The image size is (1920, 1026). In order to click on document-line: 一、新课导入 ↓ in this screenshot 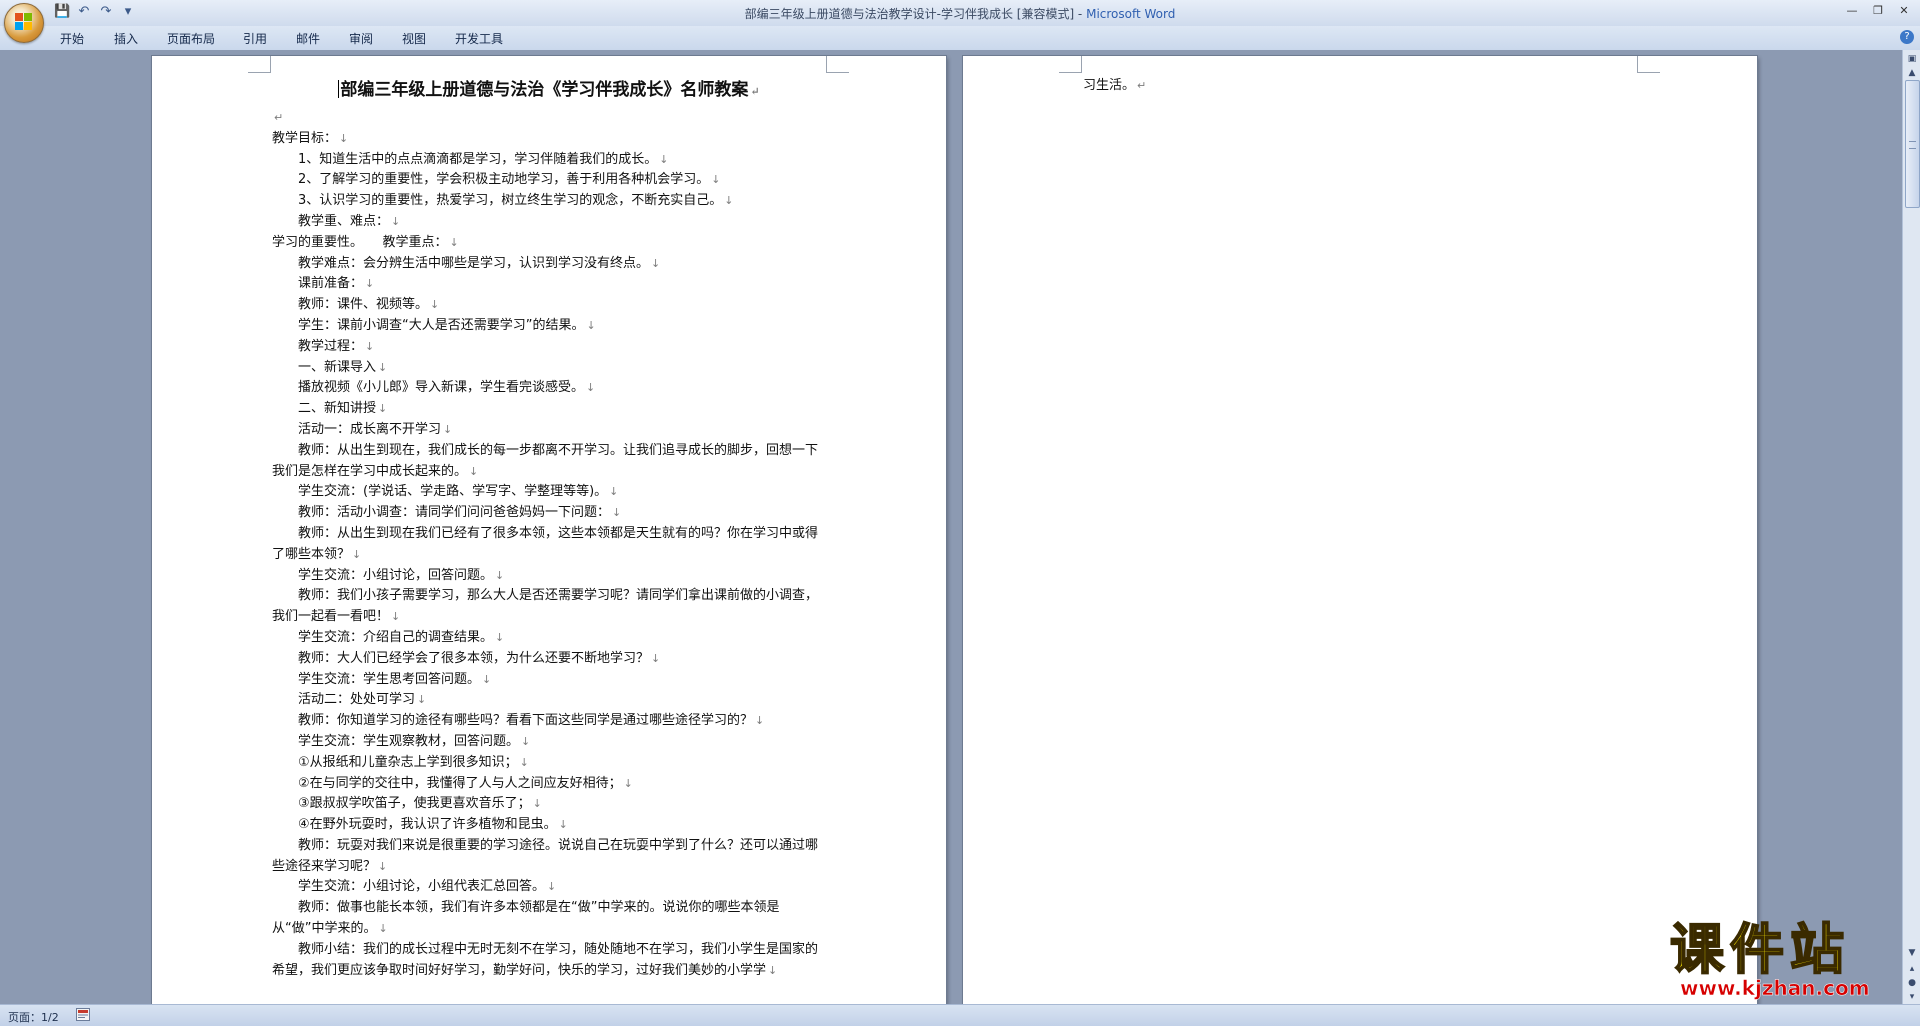, I will do `click(549, 368)`.